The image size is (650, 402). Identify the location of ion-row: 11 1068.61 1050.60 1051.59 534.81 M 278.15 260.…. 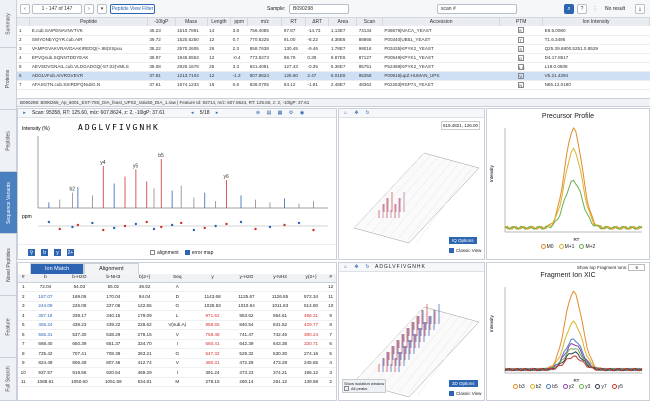
(177, 382).